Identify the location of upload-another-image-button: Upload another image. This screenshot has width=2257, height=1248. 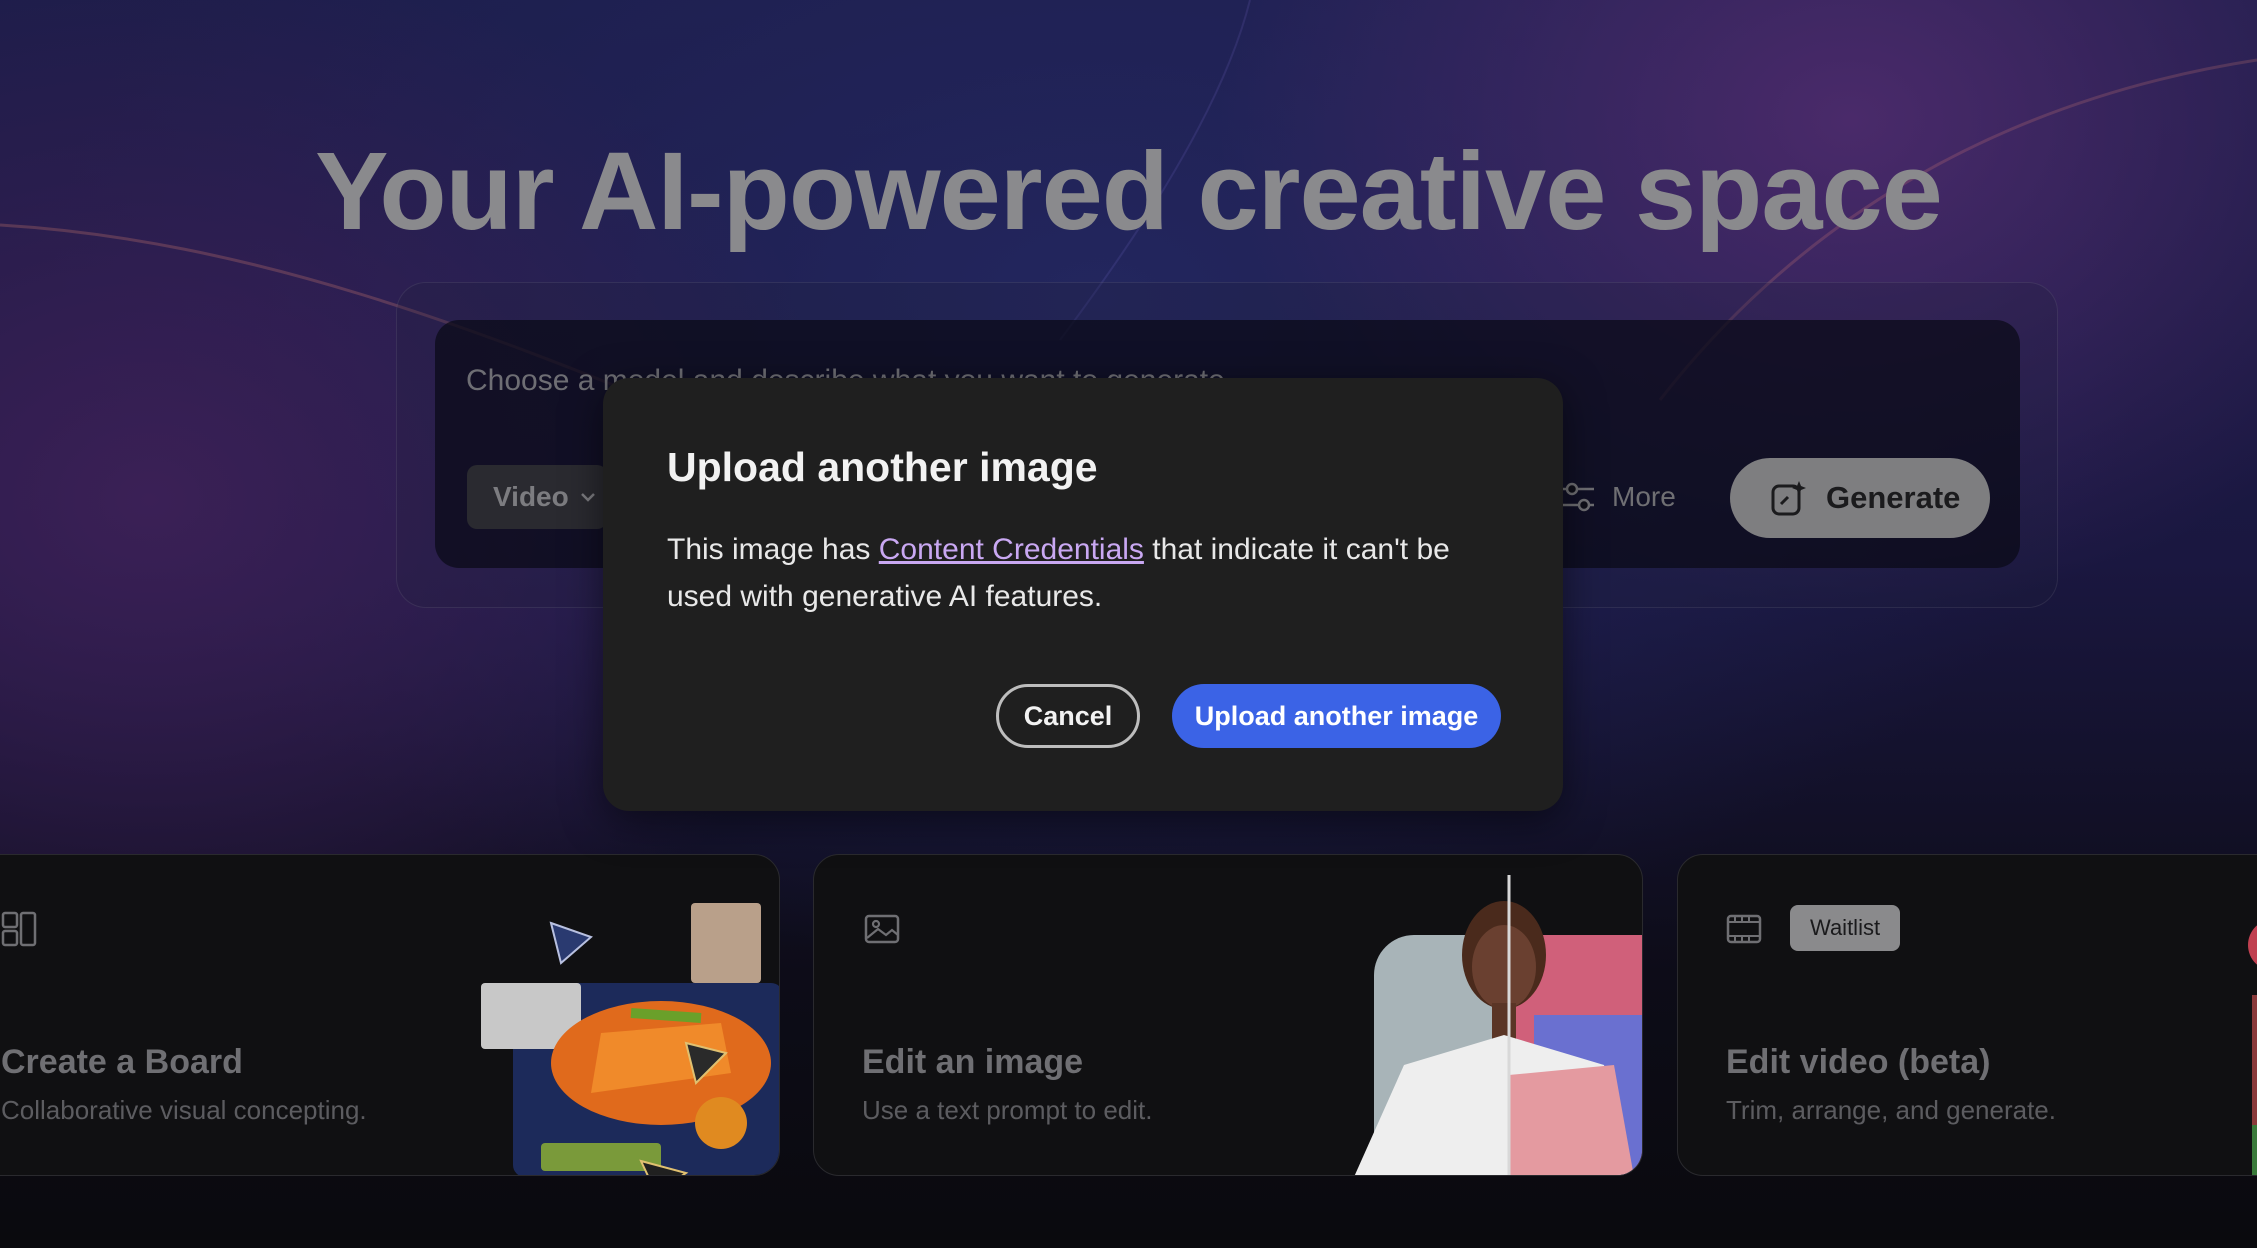
(1336, 716).